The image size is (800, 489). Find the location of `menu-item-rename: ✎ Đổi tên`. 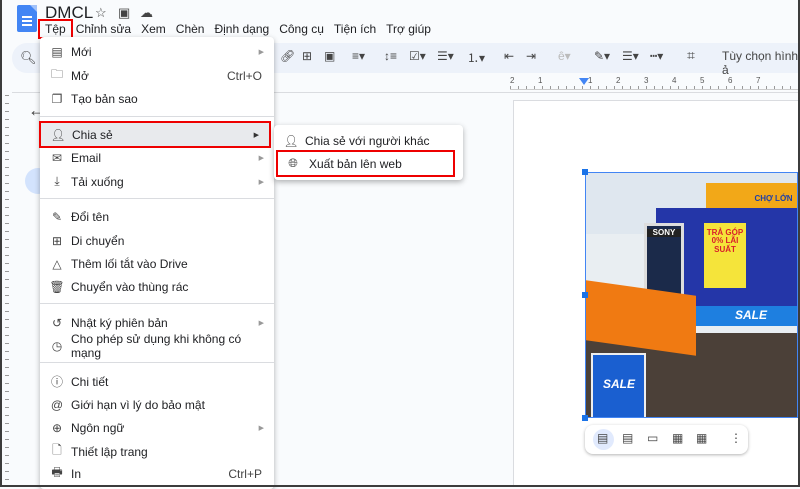

menu-item-rename: ✎ Đổi tên is located at coordinates (157, 216).